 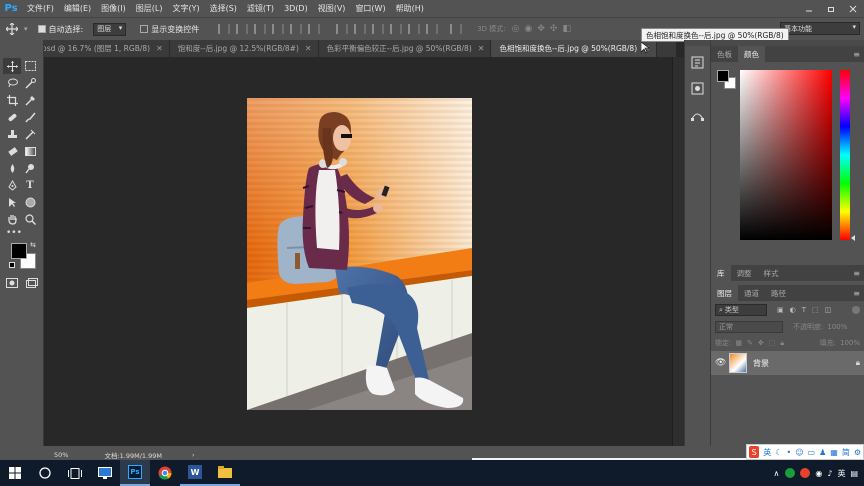 I want to click on windows-start-icon, so click(x=15, y=473).